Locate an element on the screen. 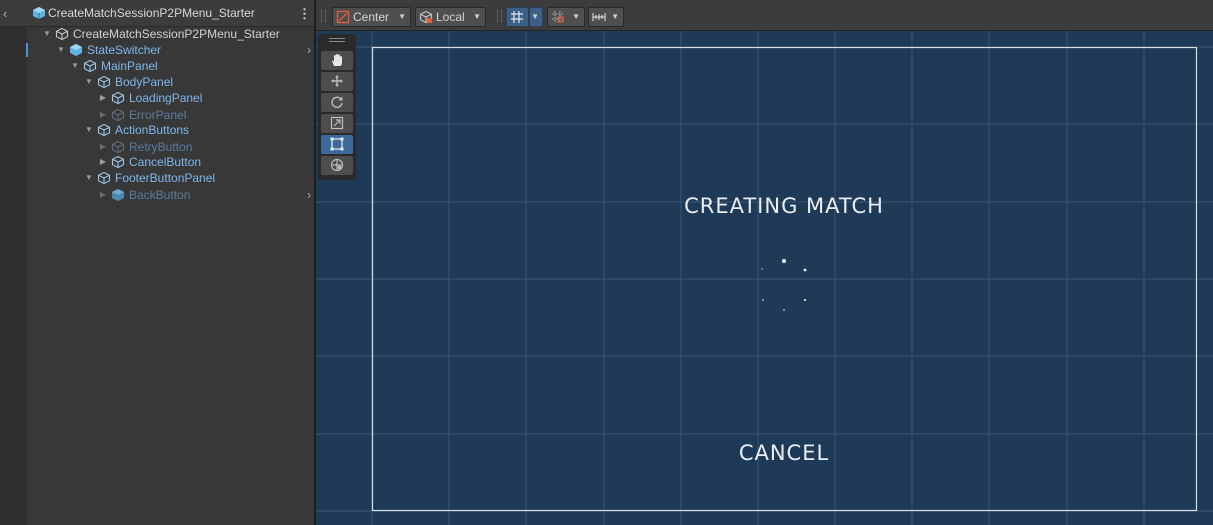 Image resolution: width=1213 pixels, height=525 pixels. rotate-tool-button is located at coordinates (337, 102).